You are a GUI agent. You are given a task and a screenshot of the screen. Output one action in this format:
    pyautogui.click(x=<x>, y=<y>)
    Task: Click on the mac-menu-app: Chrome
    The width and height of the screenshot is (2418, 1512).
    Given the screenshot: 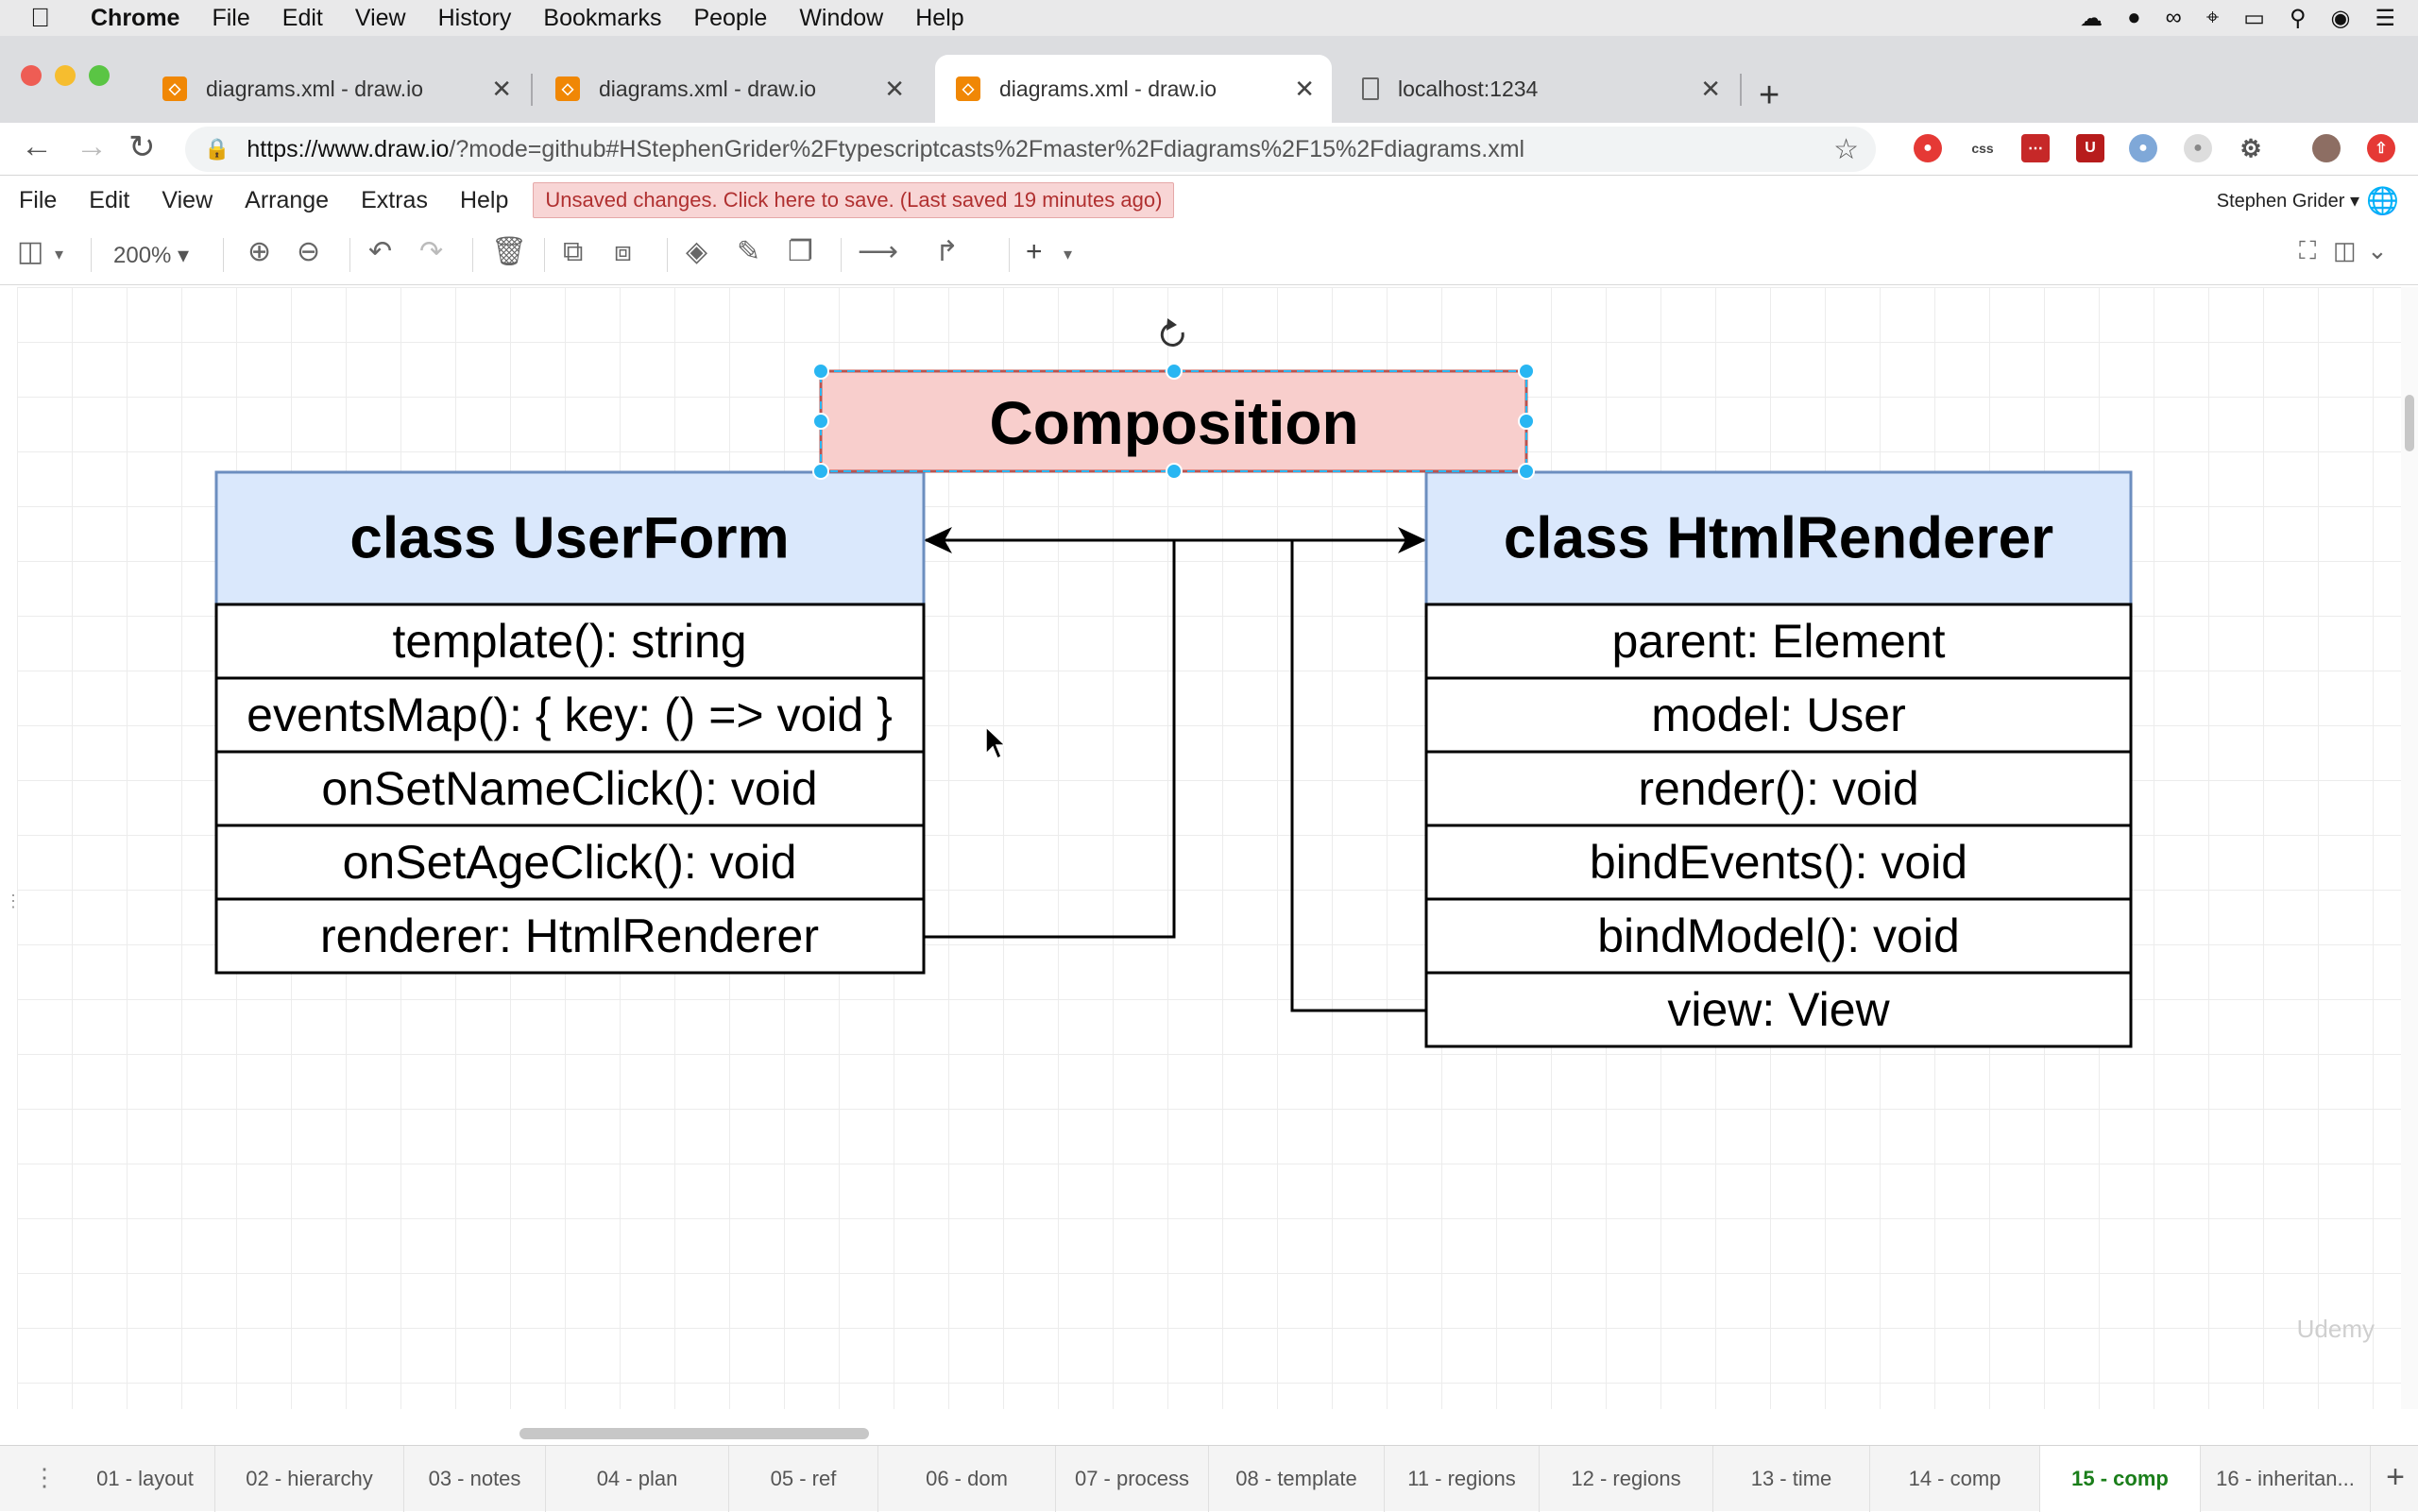 What is the action you would take?
    pyautogui.click(x=135, y=18)
    